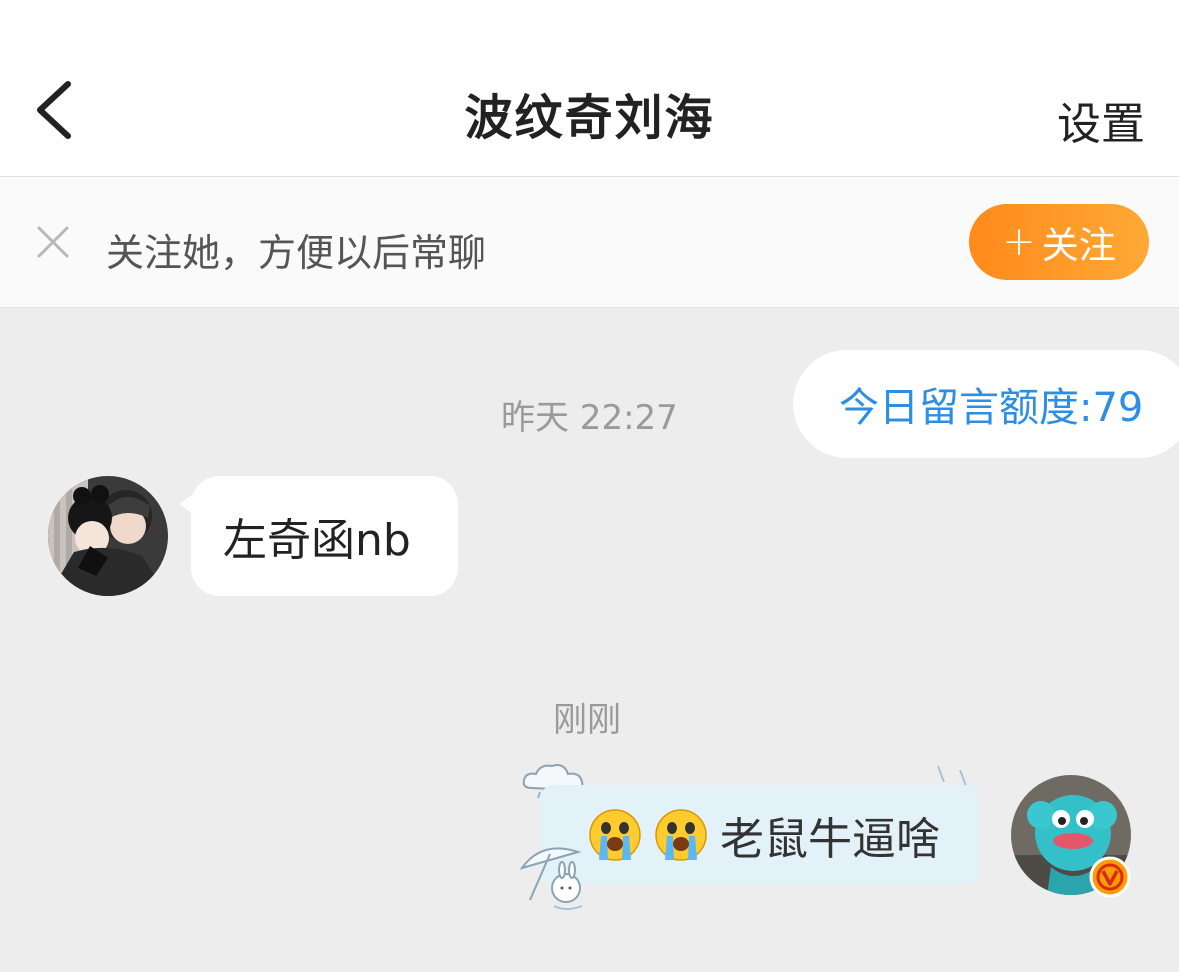 The height and width of the screenshot is (972, 1179). Describe the element at coordinates (587, 720) in the screenshot. I see `message-timestamp: 刚刚` at that location.